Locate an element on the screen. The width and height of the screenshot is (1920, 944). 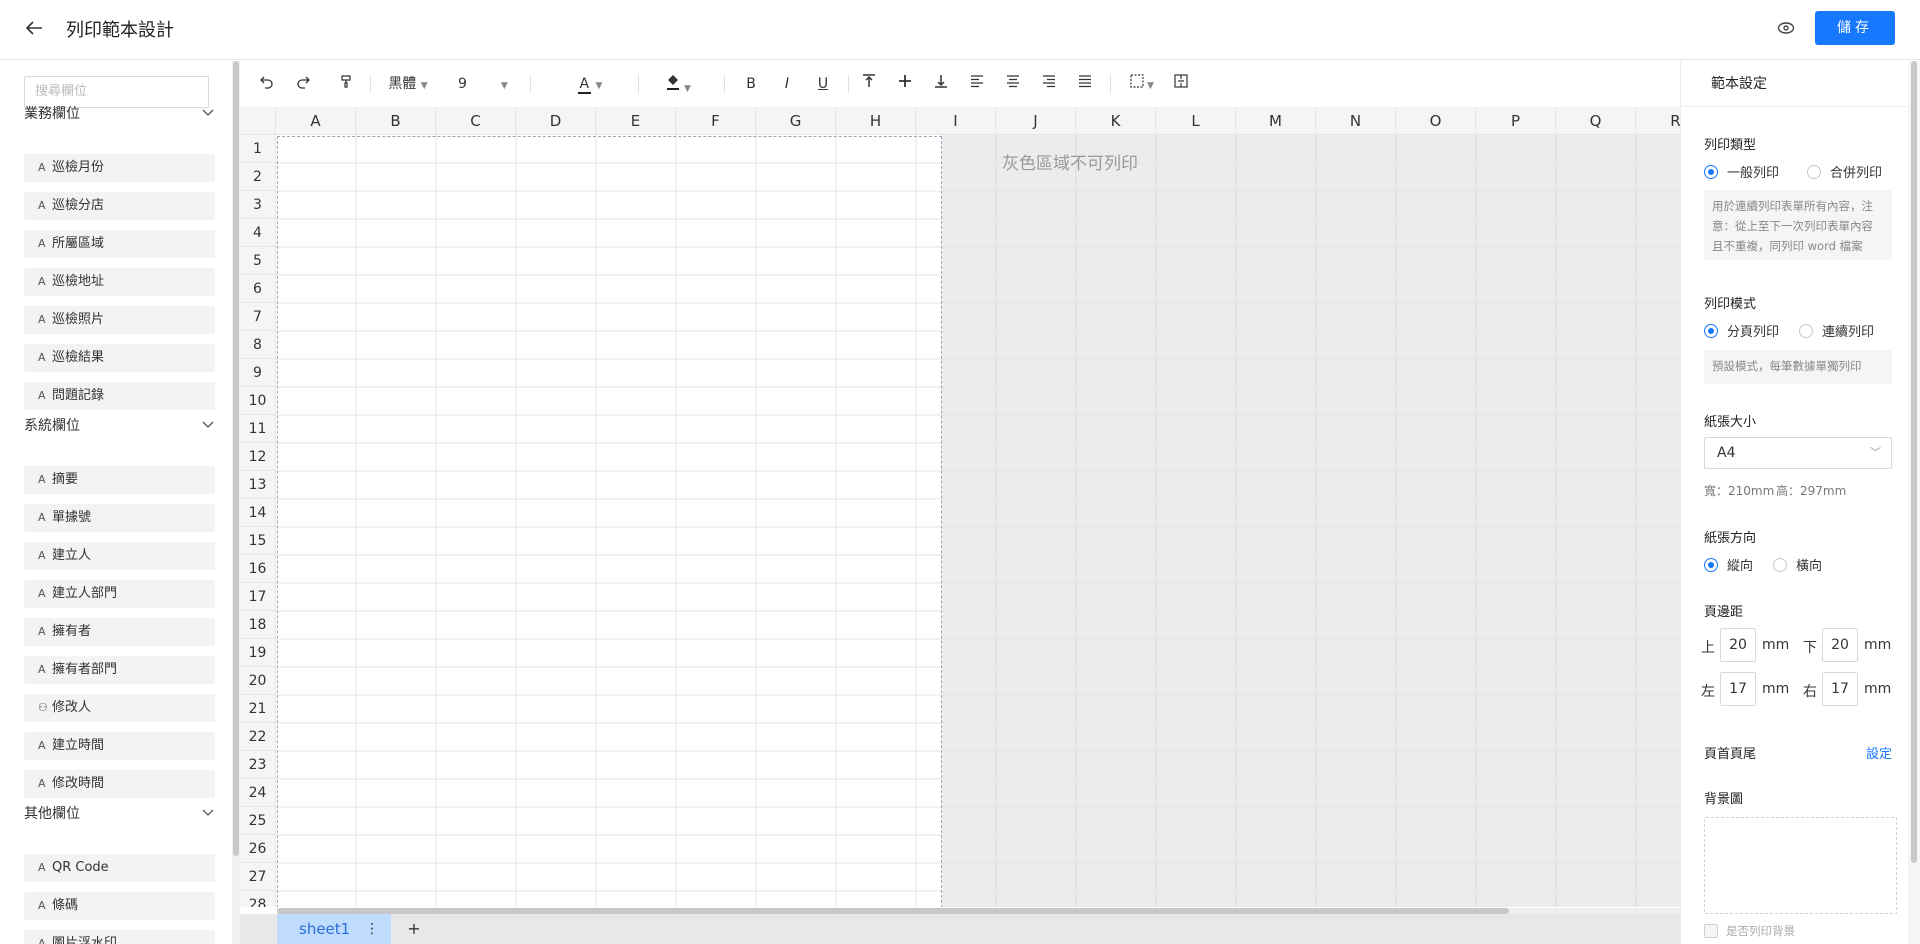
row-header-7: 7 is located at coordinates (258, 317).